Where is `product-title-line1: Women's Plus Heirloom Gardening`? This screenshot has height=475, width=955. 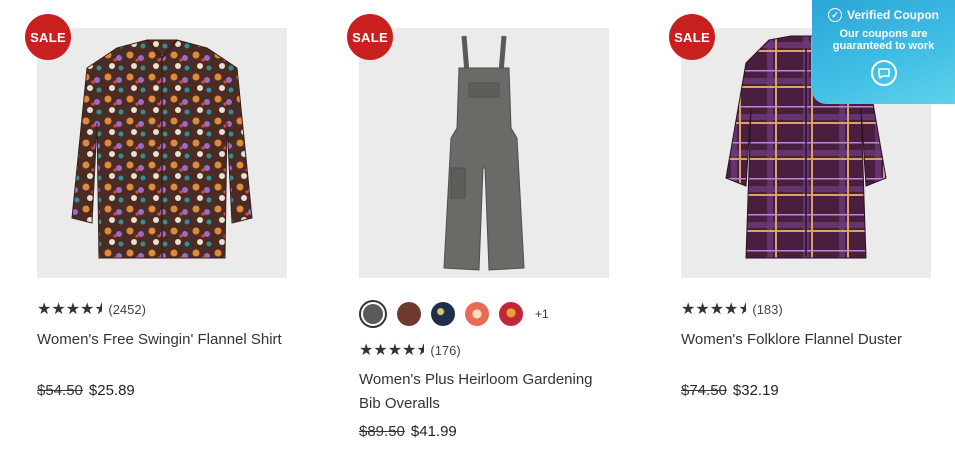
product-title-line1: Women's Plus Heirloom Gardening is located at coordinates (476, 379).